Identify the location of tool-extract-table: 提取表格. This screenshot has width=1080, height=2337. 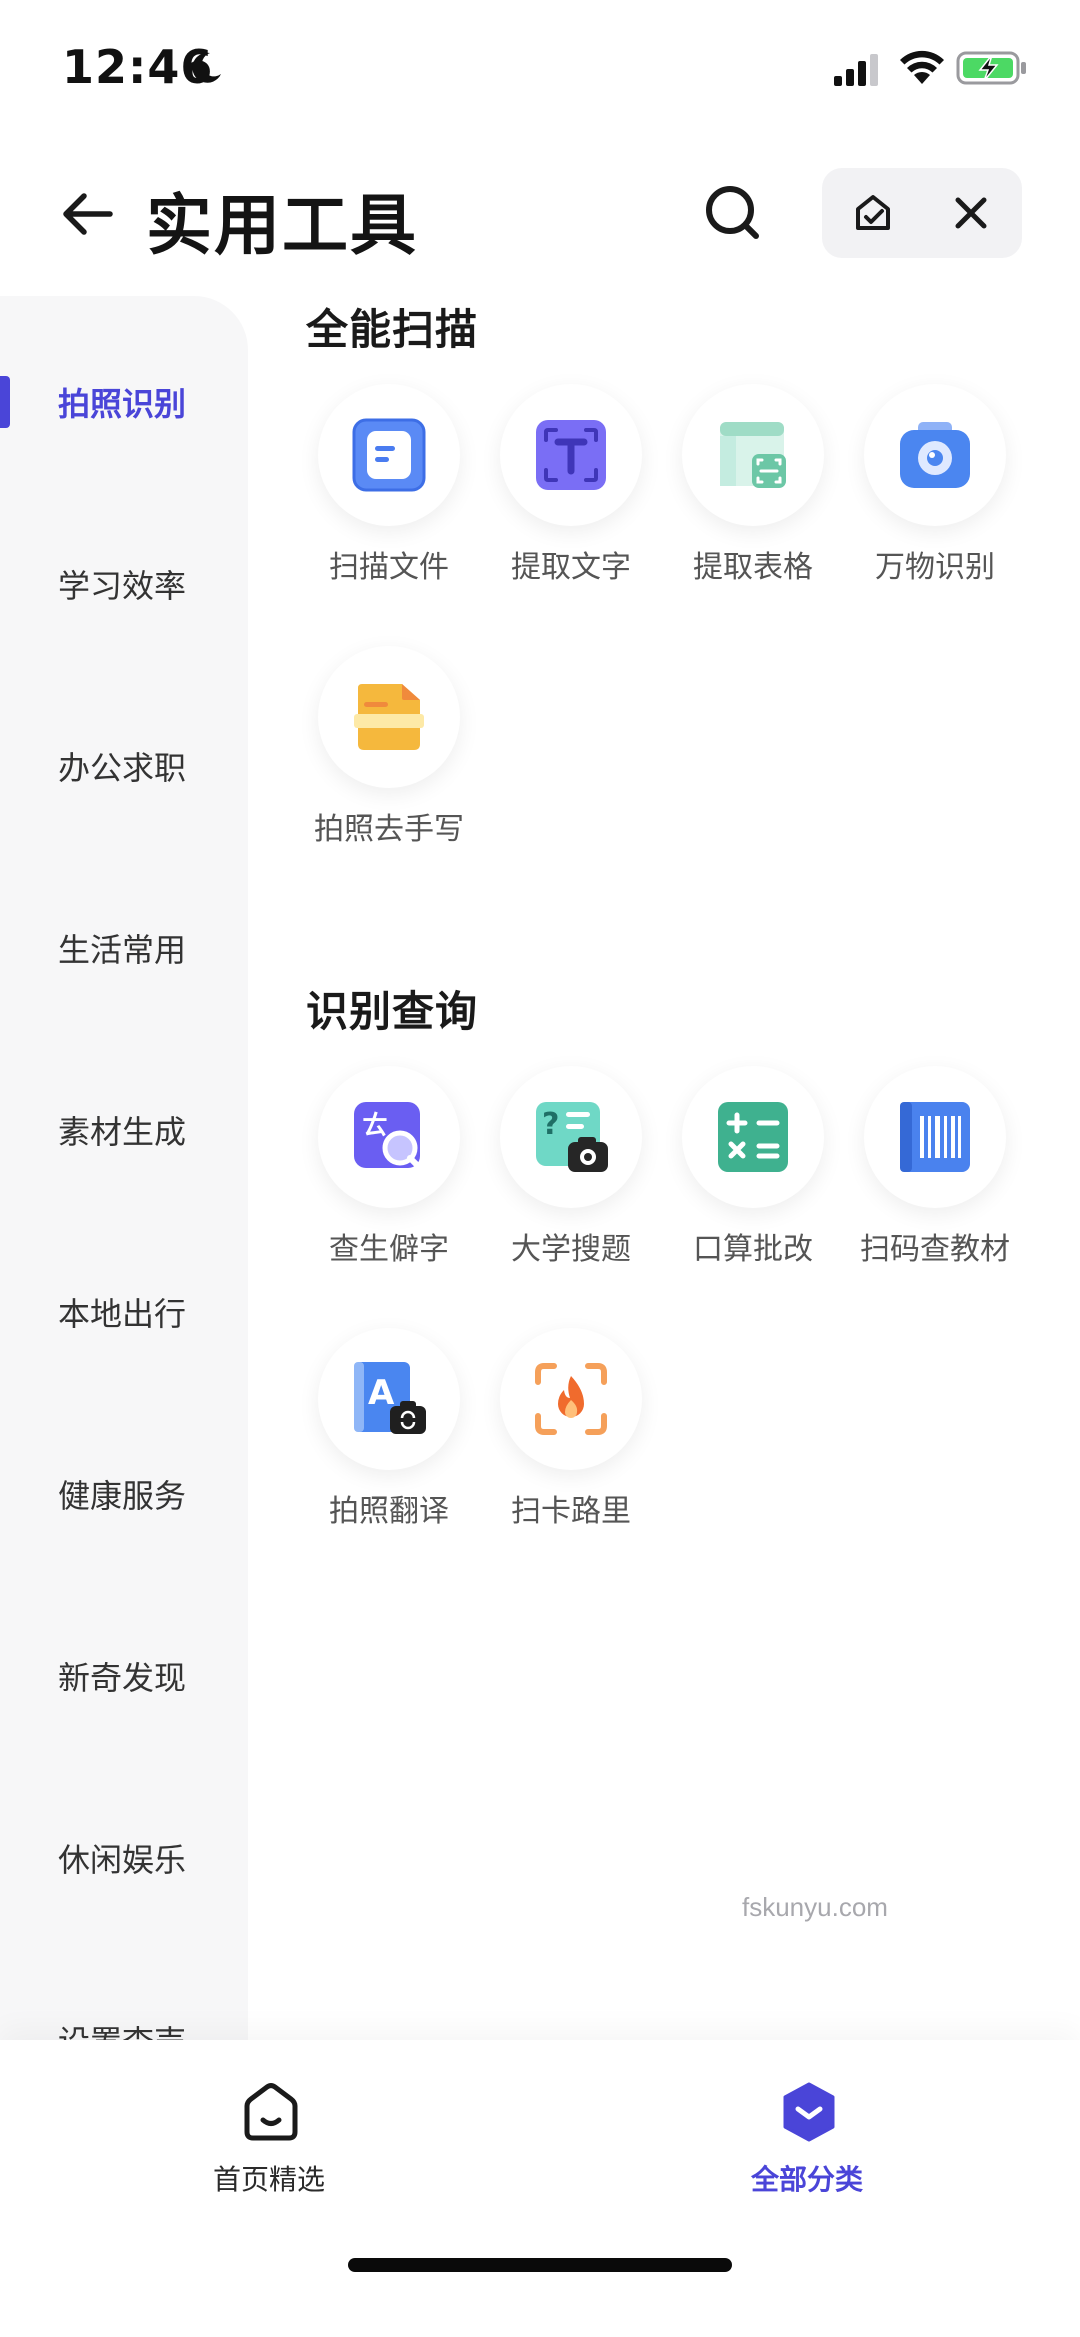
(753, 504).